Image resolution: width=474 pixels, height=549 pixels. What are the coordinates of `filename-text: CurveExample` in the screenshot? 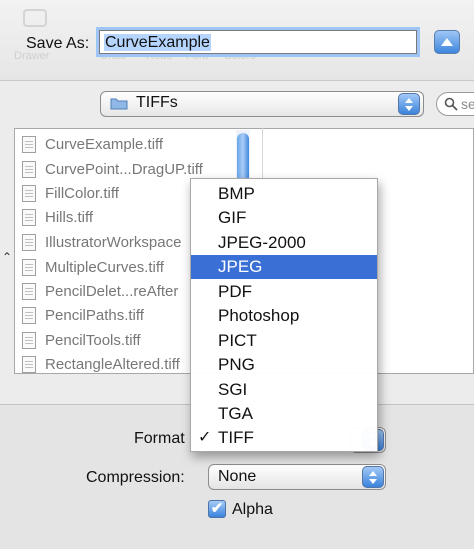 It's located at (157, 42).